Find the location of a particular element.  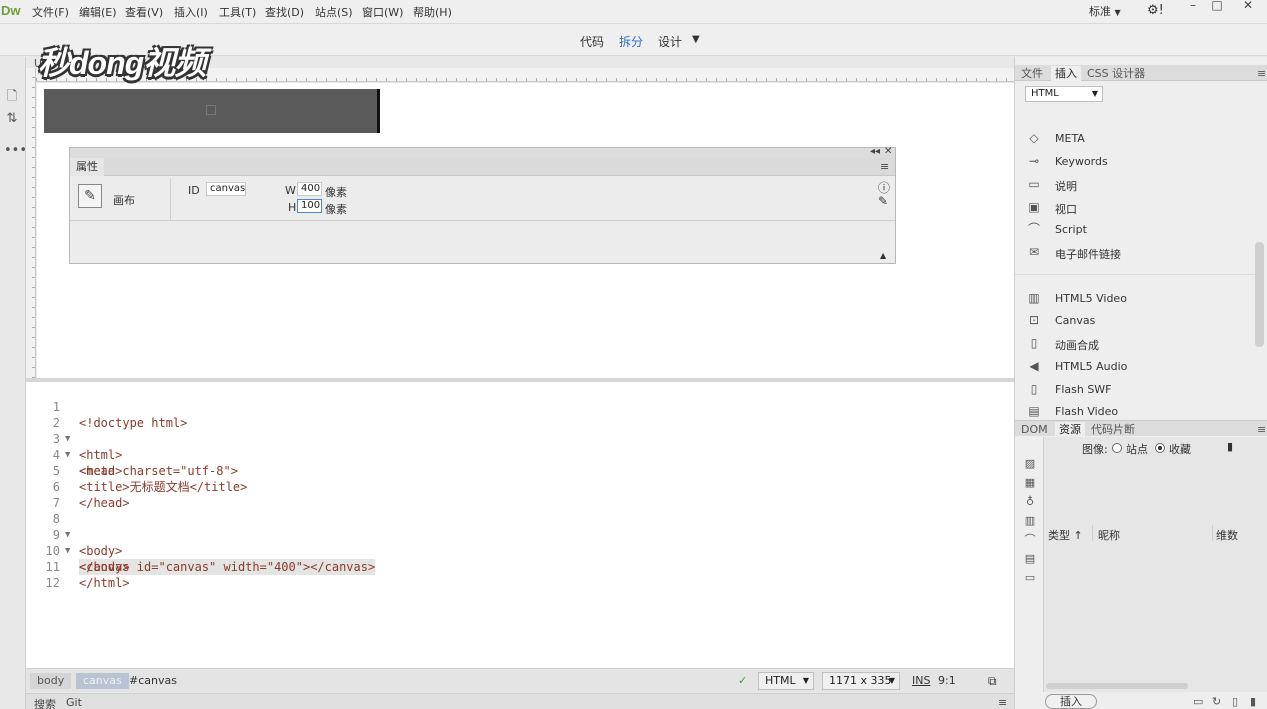

edit-icon: ✎ is located at coordinates (883, 201).